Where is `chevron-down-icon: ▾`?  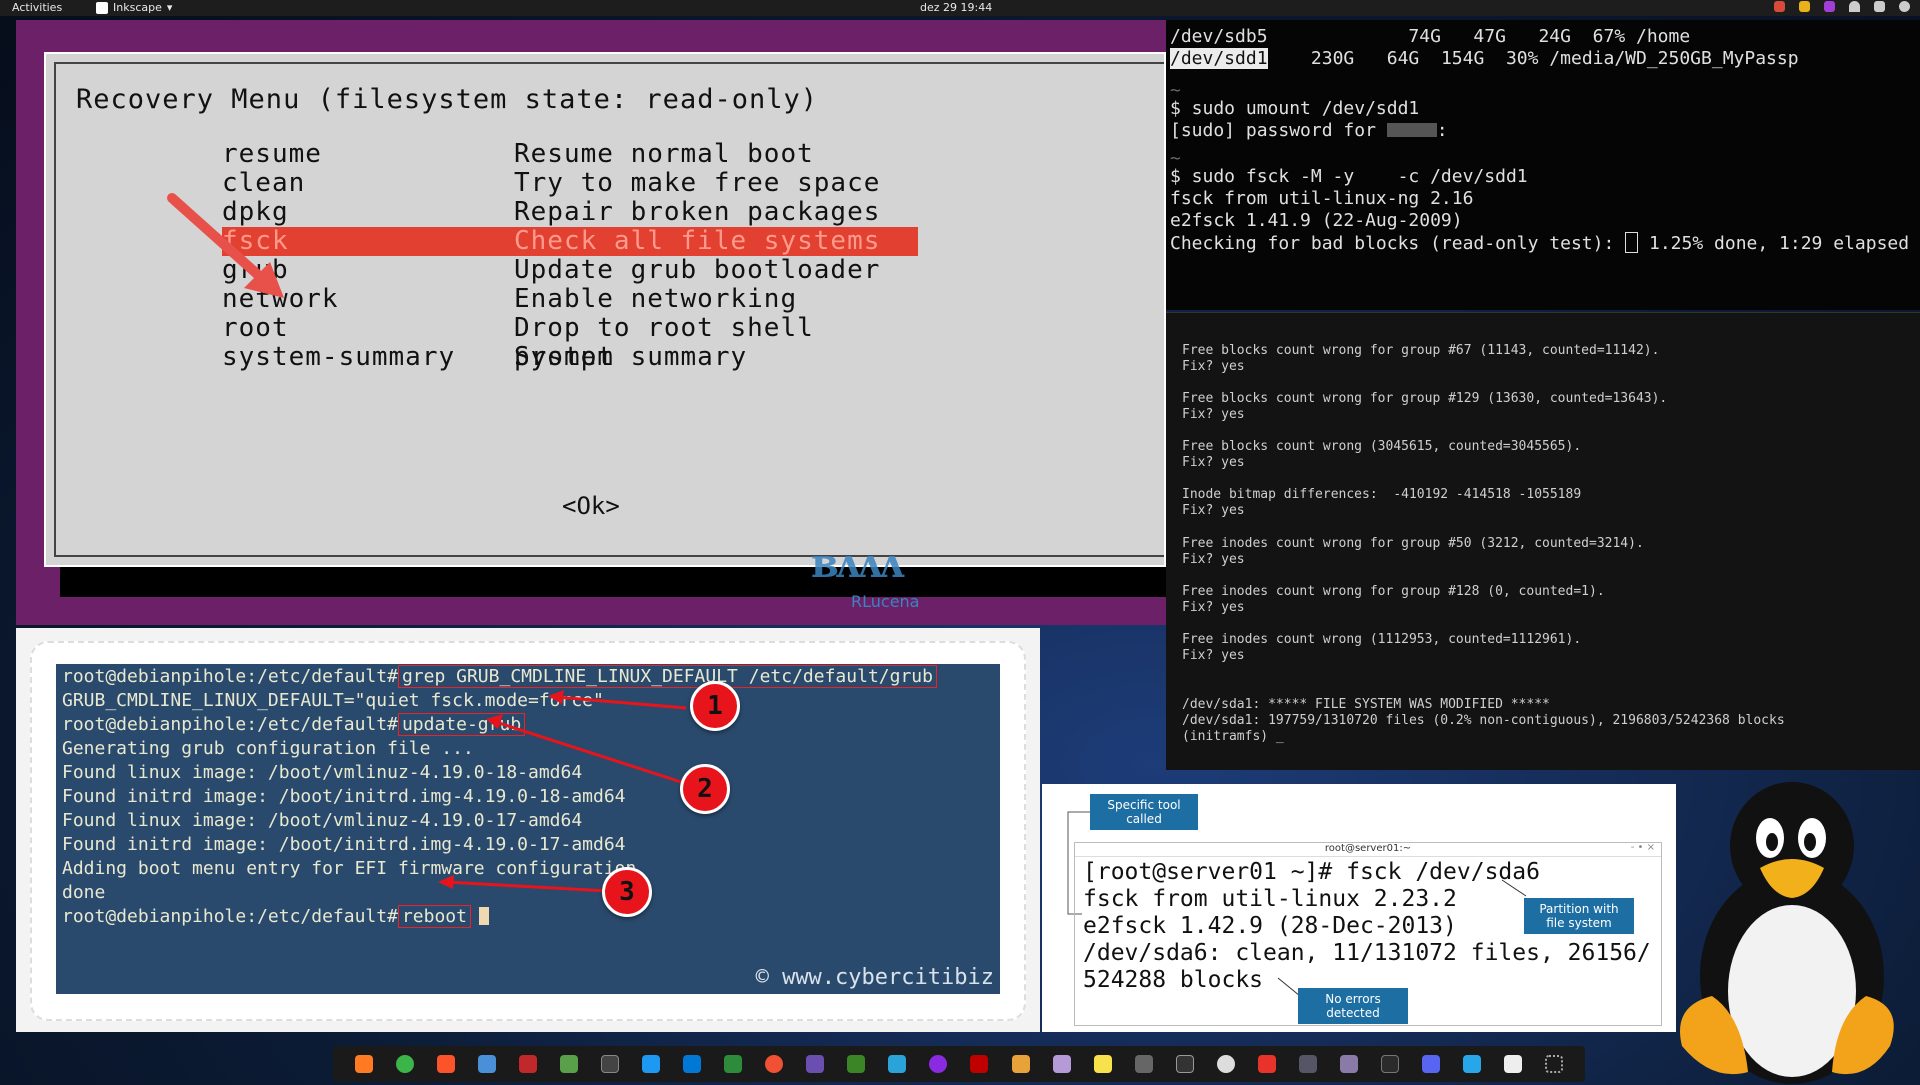
chevron-down-icon: ▾ is located at coordinates (169, 7).